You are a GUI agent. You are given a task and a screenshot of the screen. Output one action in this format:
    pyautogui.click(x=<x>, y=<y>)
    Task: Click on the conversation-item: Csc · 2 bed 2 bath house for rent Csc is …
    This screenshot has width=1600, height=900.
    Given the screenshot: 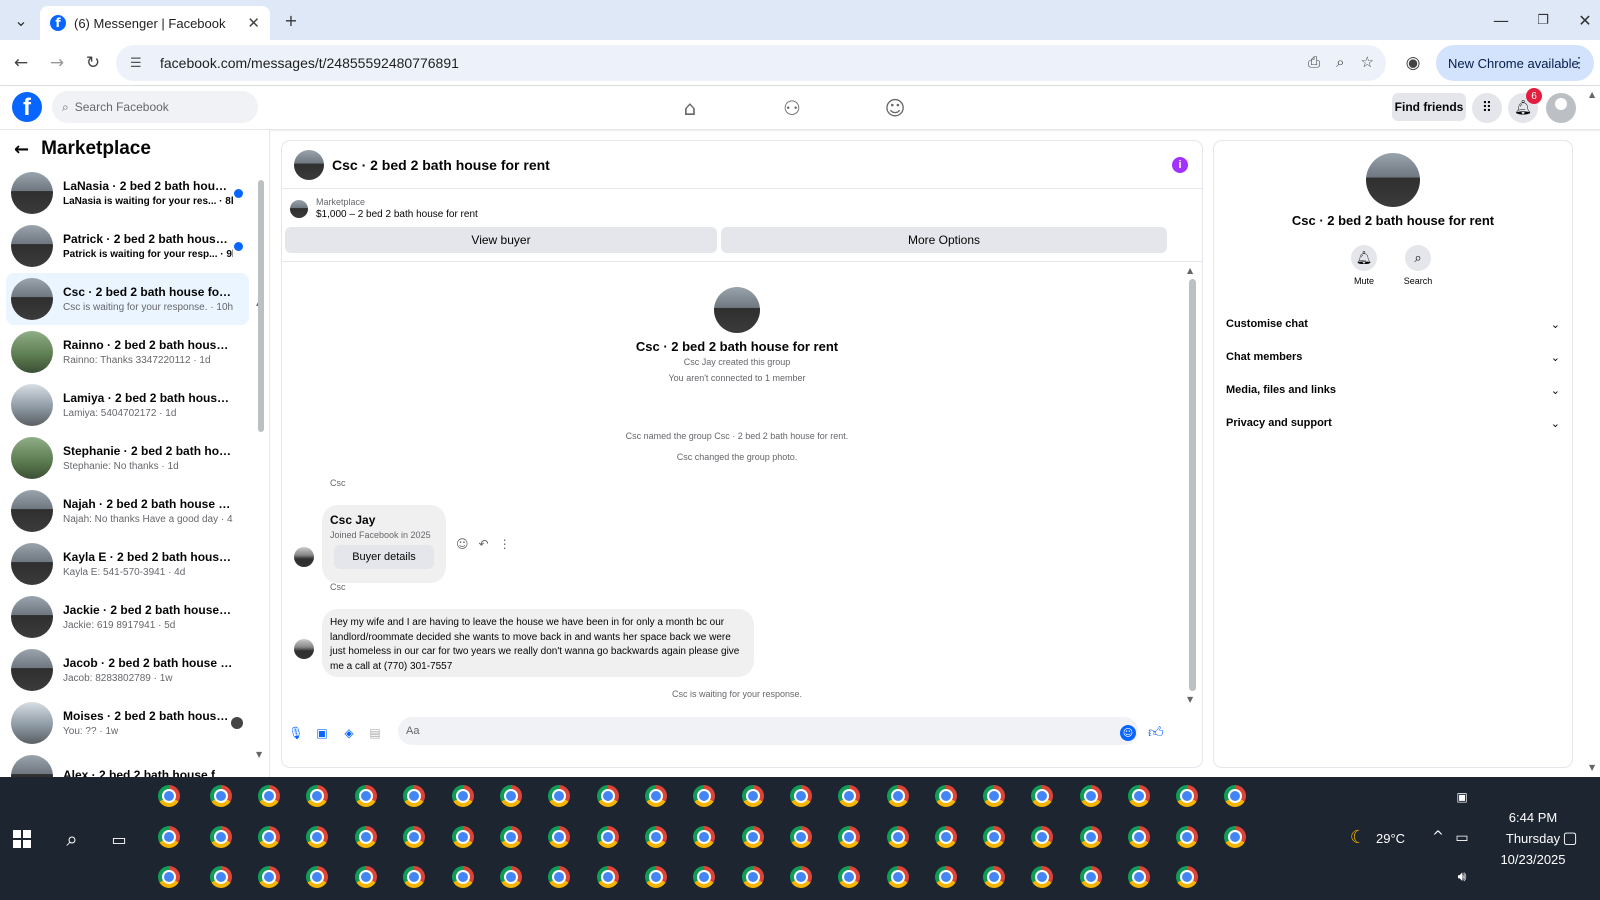 What is the action you would take?
    pyautogui.click(x=127, y=299)
    